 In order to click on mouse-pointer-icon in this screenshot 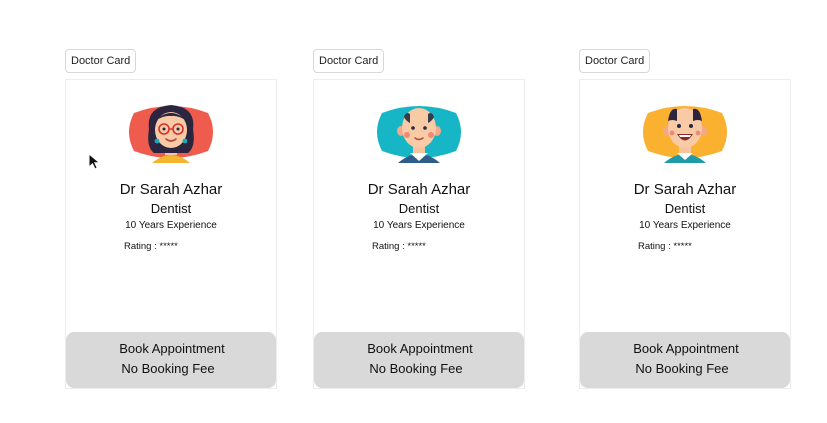, I will do `click(94, 161)`.